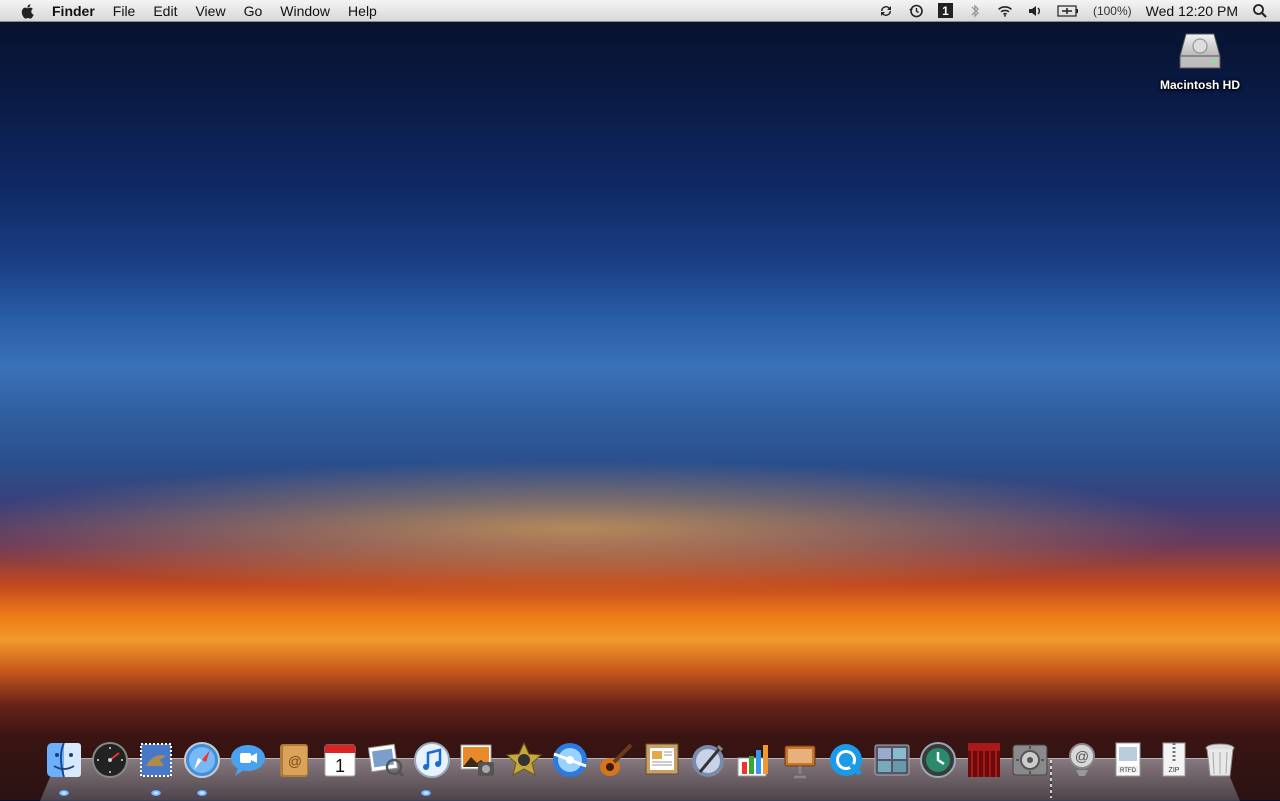  Describe the element at coordinates (1192, 11) in the screenshot. I see `clock: Wed 12:20 PM` at that location.